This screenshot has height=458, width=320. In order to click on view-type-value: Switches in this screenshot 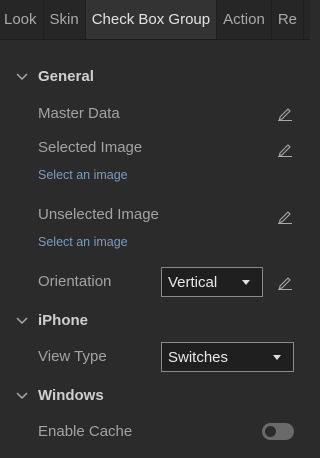, I will do `click(198, 357)`.